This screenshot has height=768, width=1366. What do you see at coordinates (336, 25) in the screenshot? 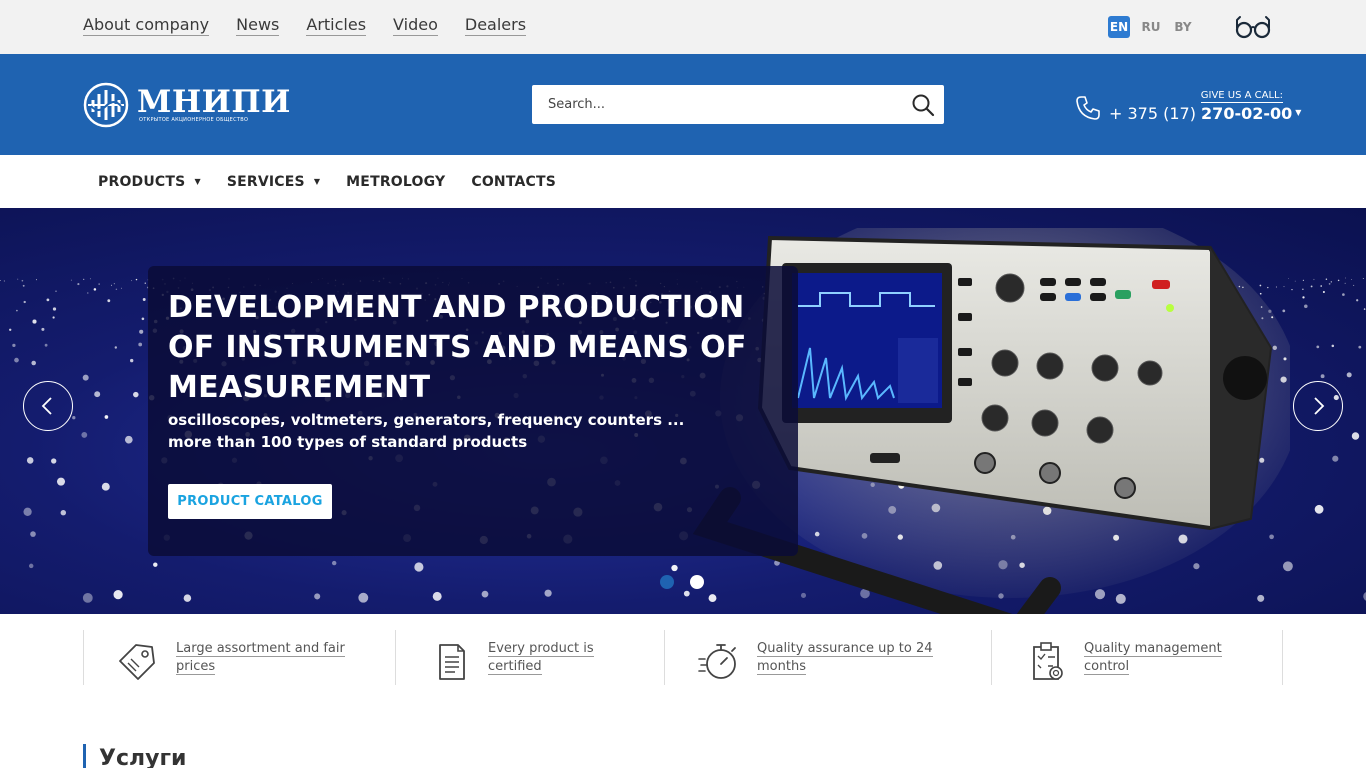
I see `top-link-articles: Articles` at bounding box center [336, 25].